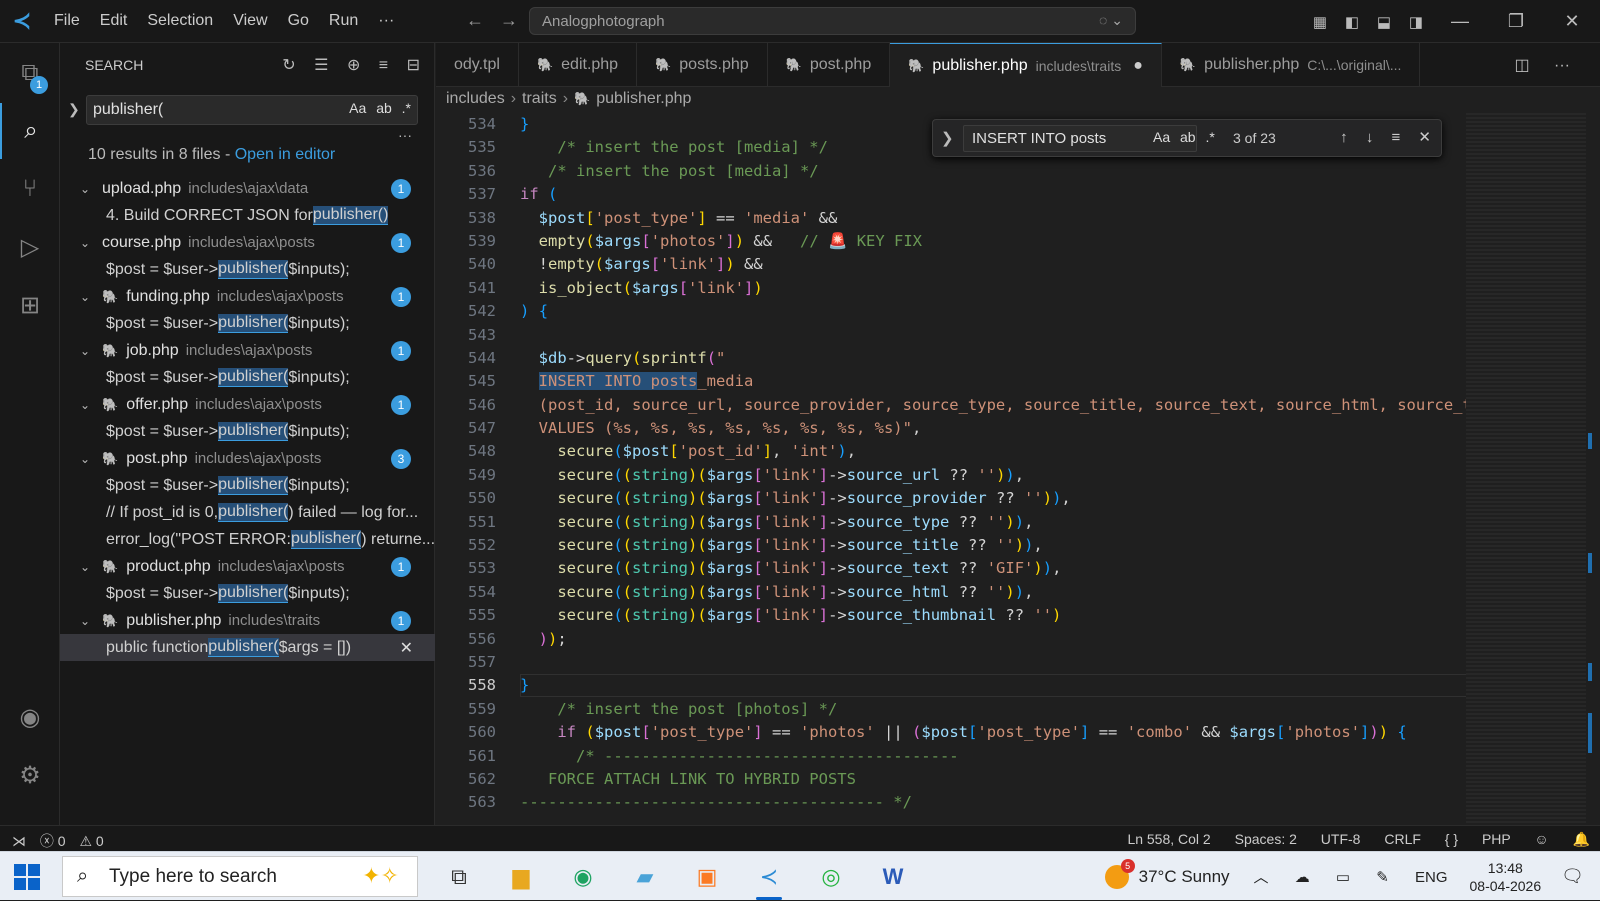  What do you see at coordinates (1562, 65) in the screenshot?
I see `more-actions-icon: ···` at bounding box center [1562, 65].